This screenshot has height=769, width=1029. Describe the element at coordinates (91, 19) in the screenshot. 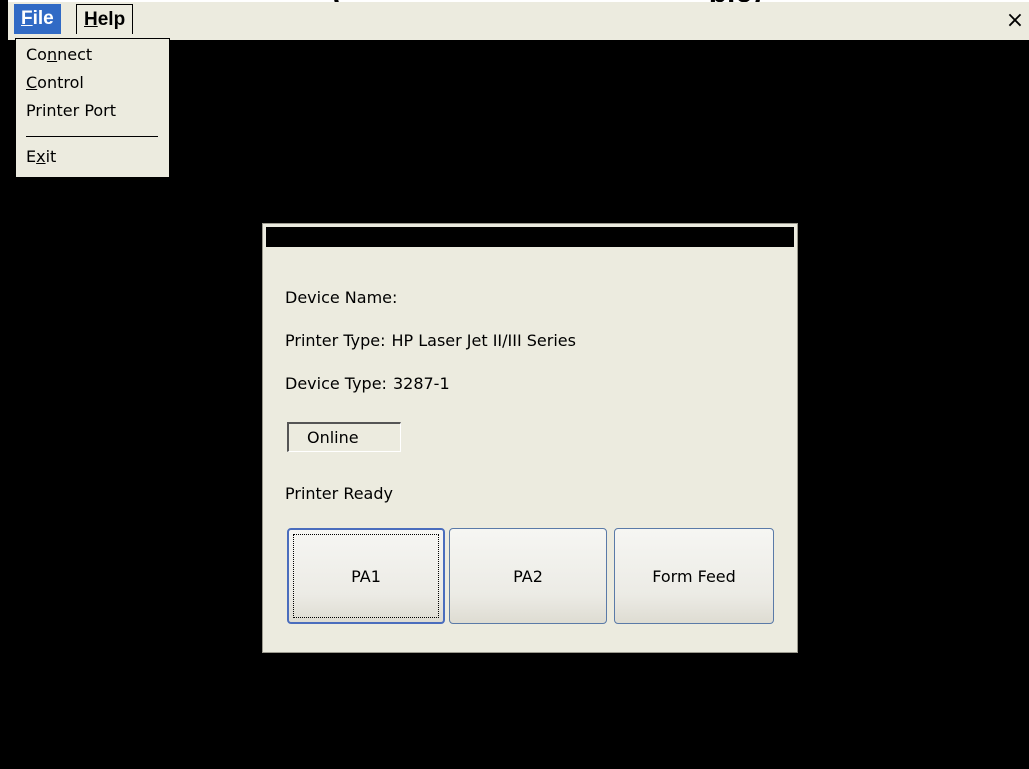

I see `menu-help-accel: H` at that location.